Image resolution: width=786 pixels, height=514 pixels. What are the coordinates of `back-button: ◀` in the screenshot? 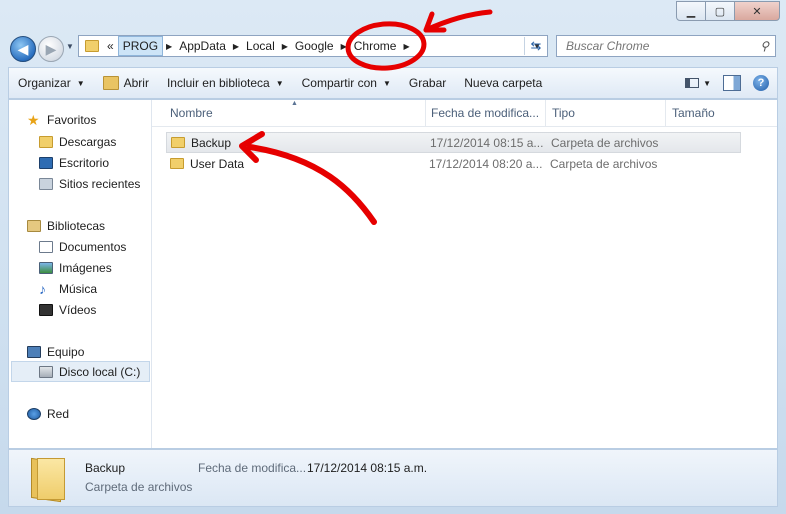 It's located at (23, 49).